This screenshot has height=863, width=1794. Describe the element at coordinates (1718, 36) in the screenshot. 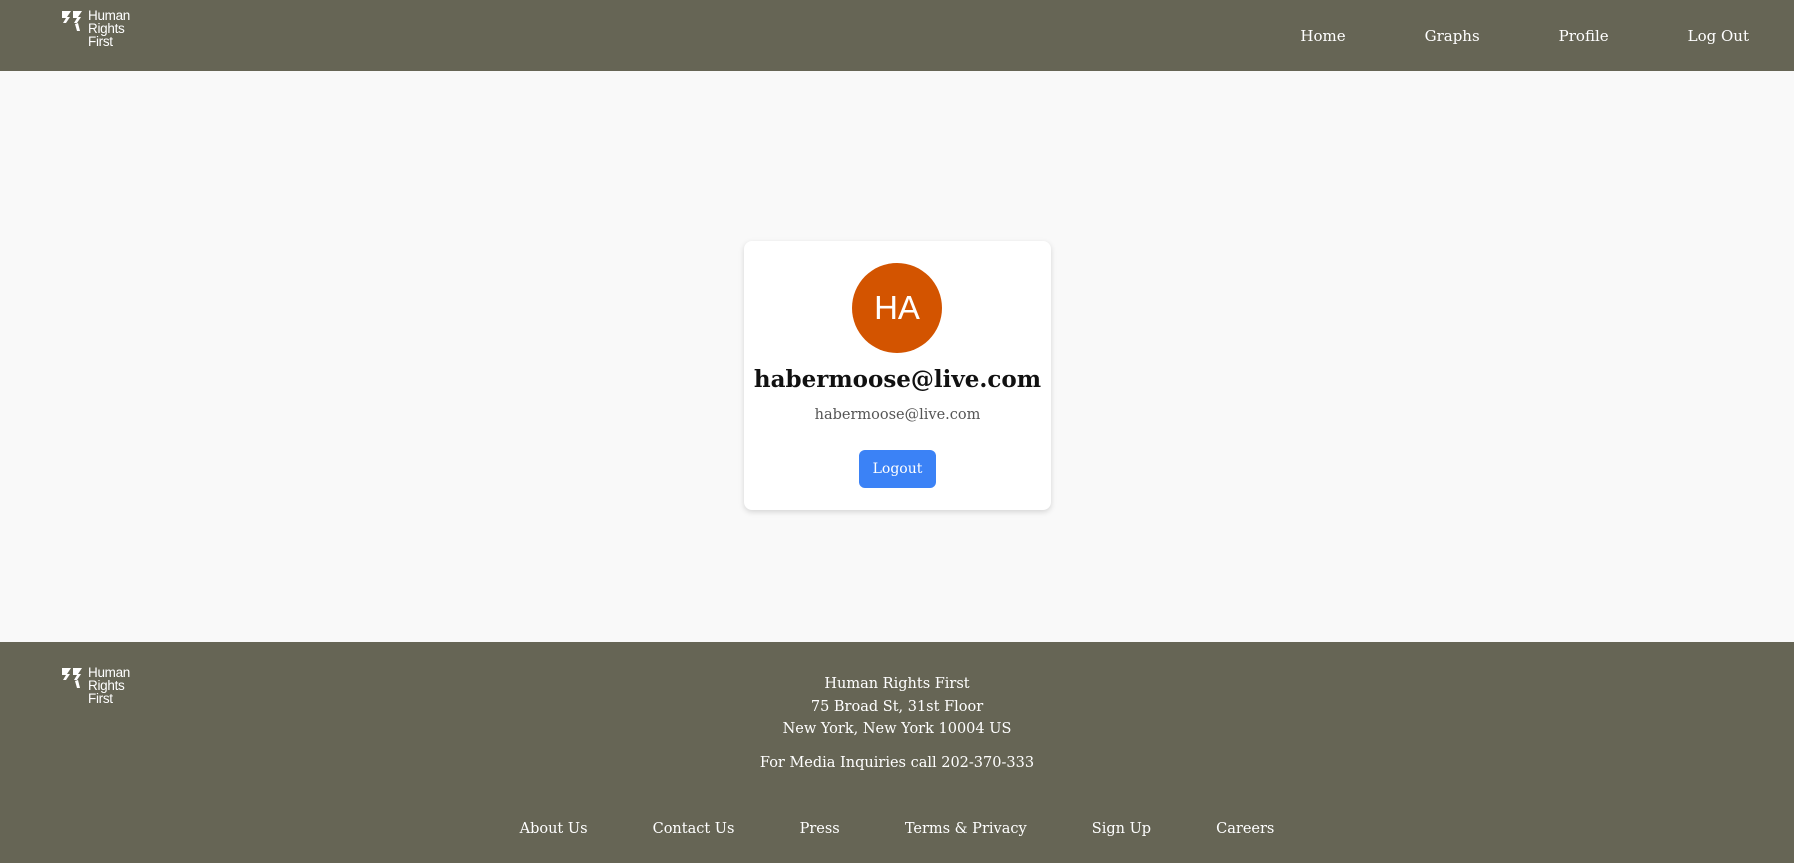

I see `nav-logout: Log Out` at that location.